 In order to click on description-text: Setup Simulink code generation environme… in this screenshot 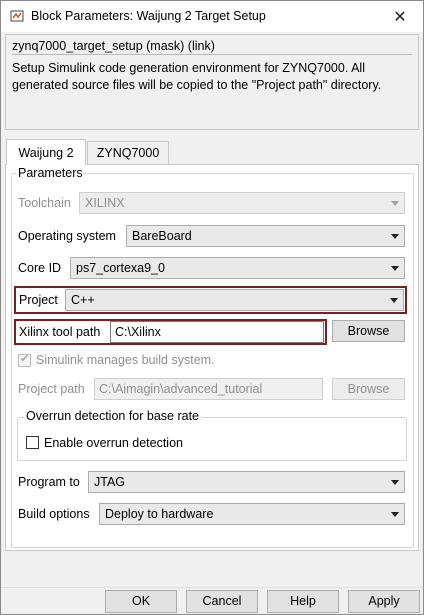, I will do `click(197, 76)`.